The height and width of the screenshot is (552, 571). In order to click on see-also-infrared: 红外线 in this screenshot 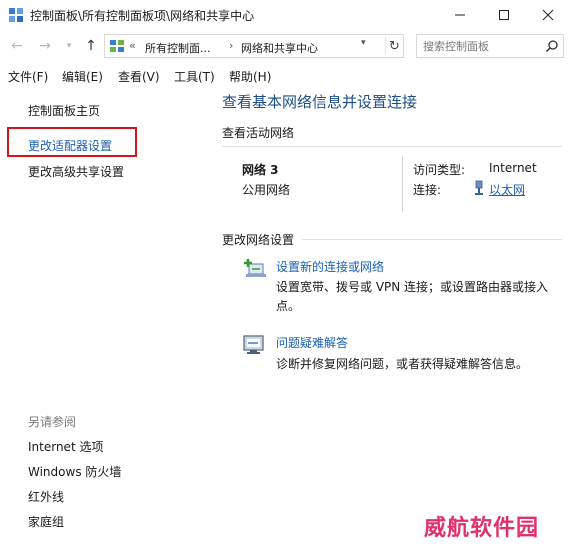, I will do `click(46, 496)`.